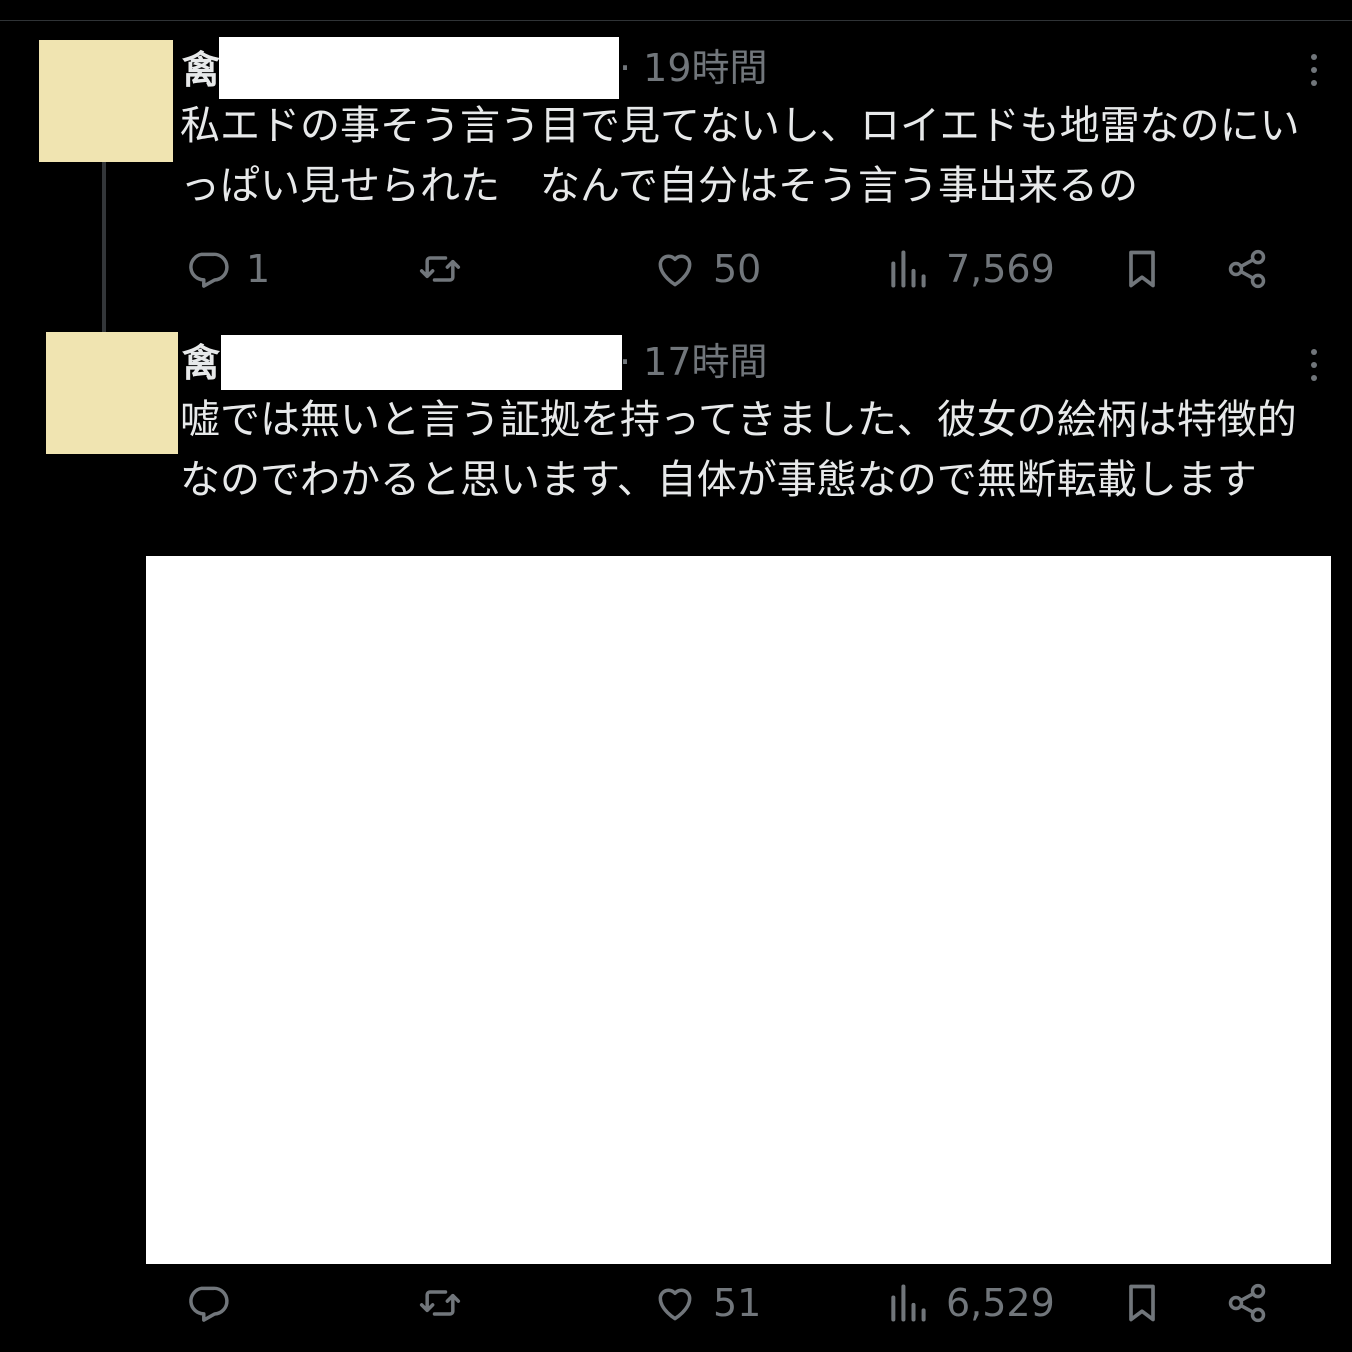 Image resolution: width=1352 pixels, height=1352 pixels. I want to click on post-1-author-name: 禽, so click(201, 70).